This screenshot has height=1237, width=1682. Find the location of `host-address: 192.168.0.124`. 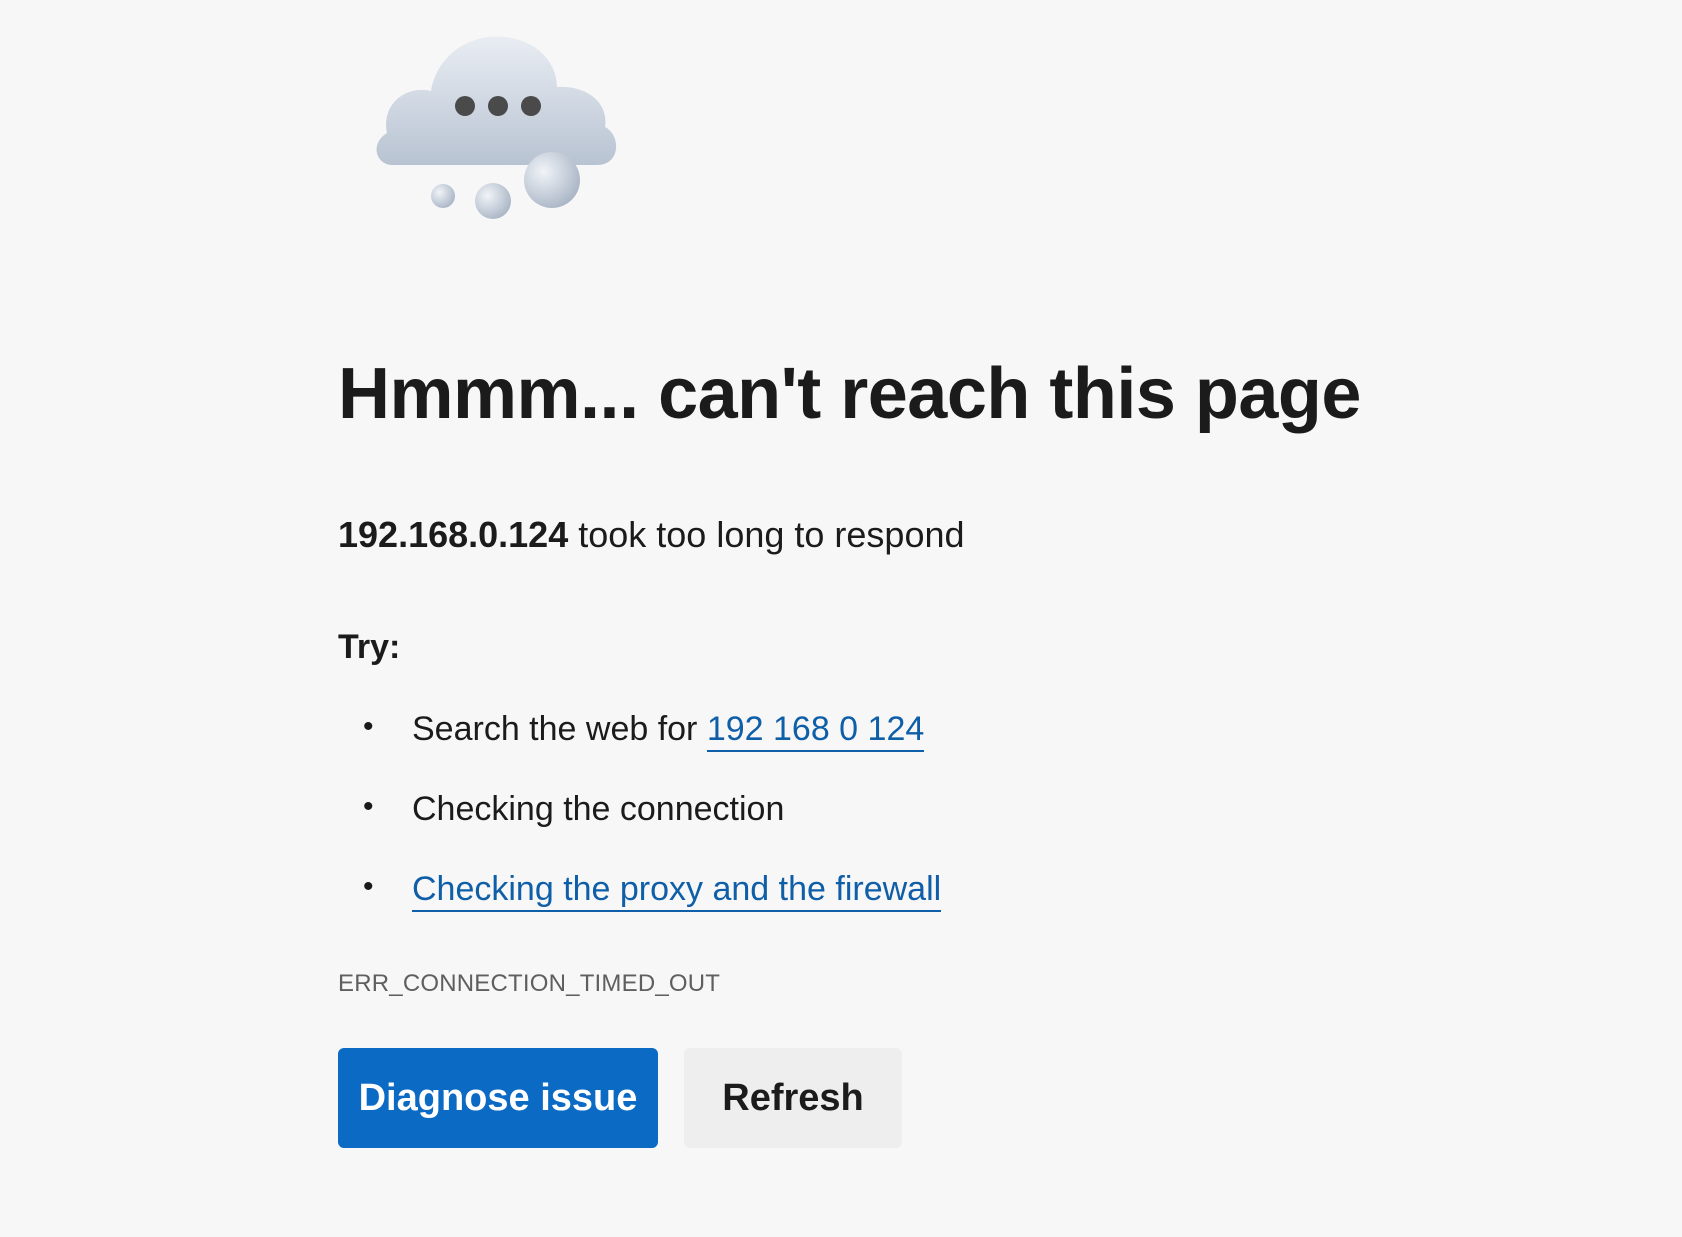

host-address: 192.168.0.124 is located at coordinates (453, 534).